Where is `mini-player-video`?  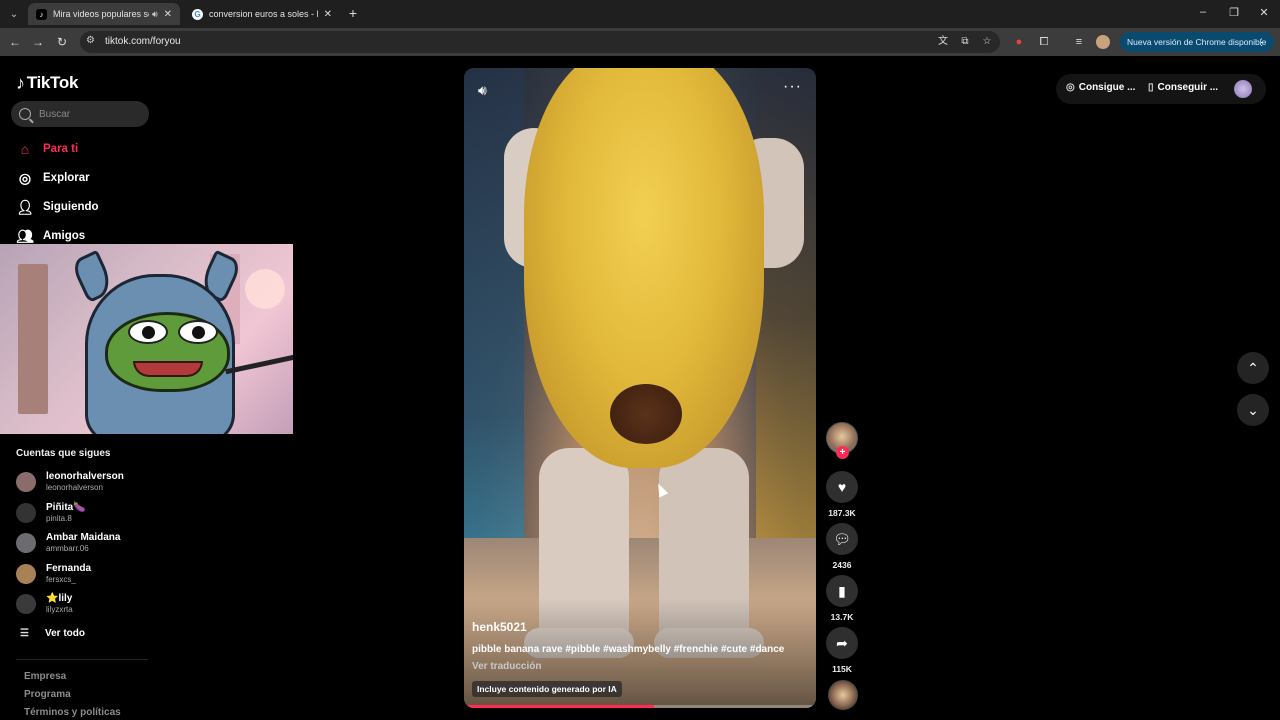 mini-player-video is located at coordinates (146, 339).